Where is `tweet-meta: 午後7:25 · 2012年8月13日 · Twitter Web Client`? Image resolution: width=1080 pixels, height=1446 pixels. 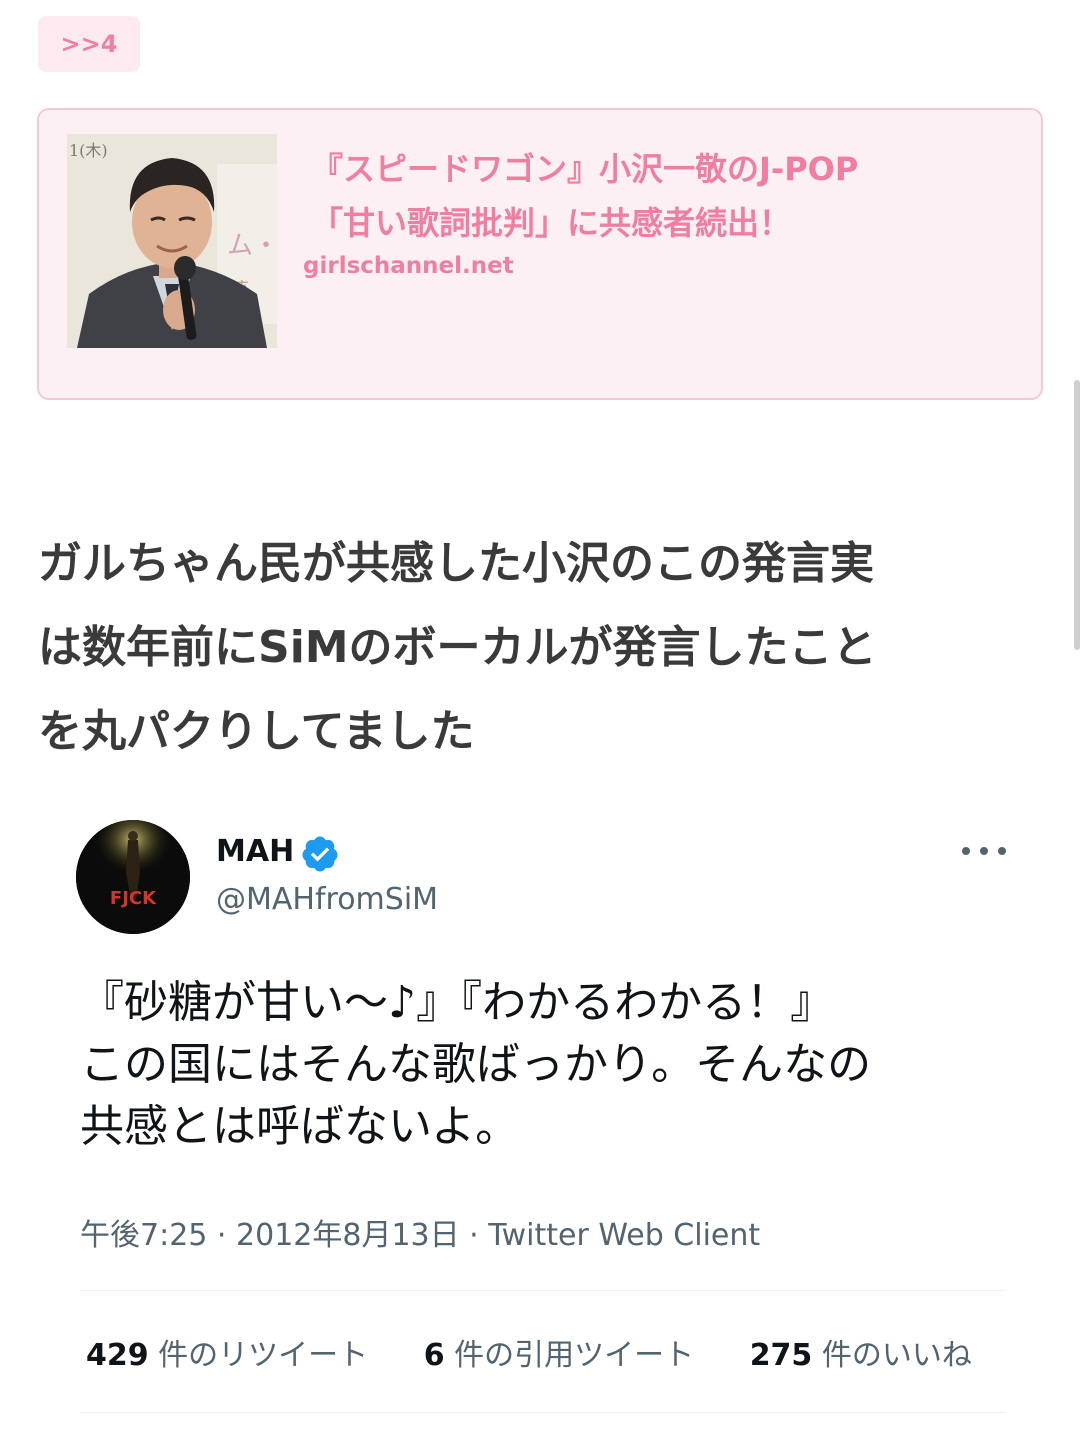 tweet-meta: 午後7:25 · 2012年8月13日 · Twitter Web Client is located at coordinates (420, 1232).